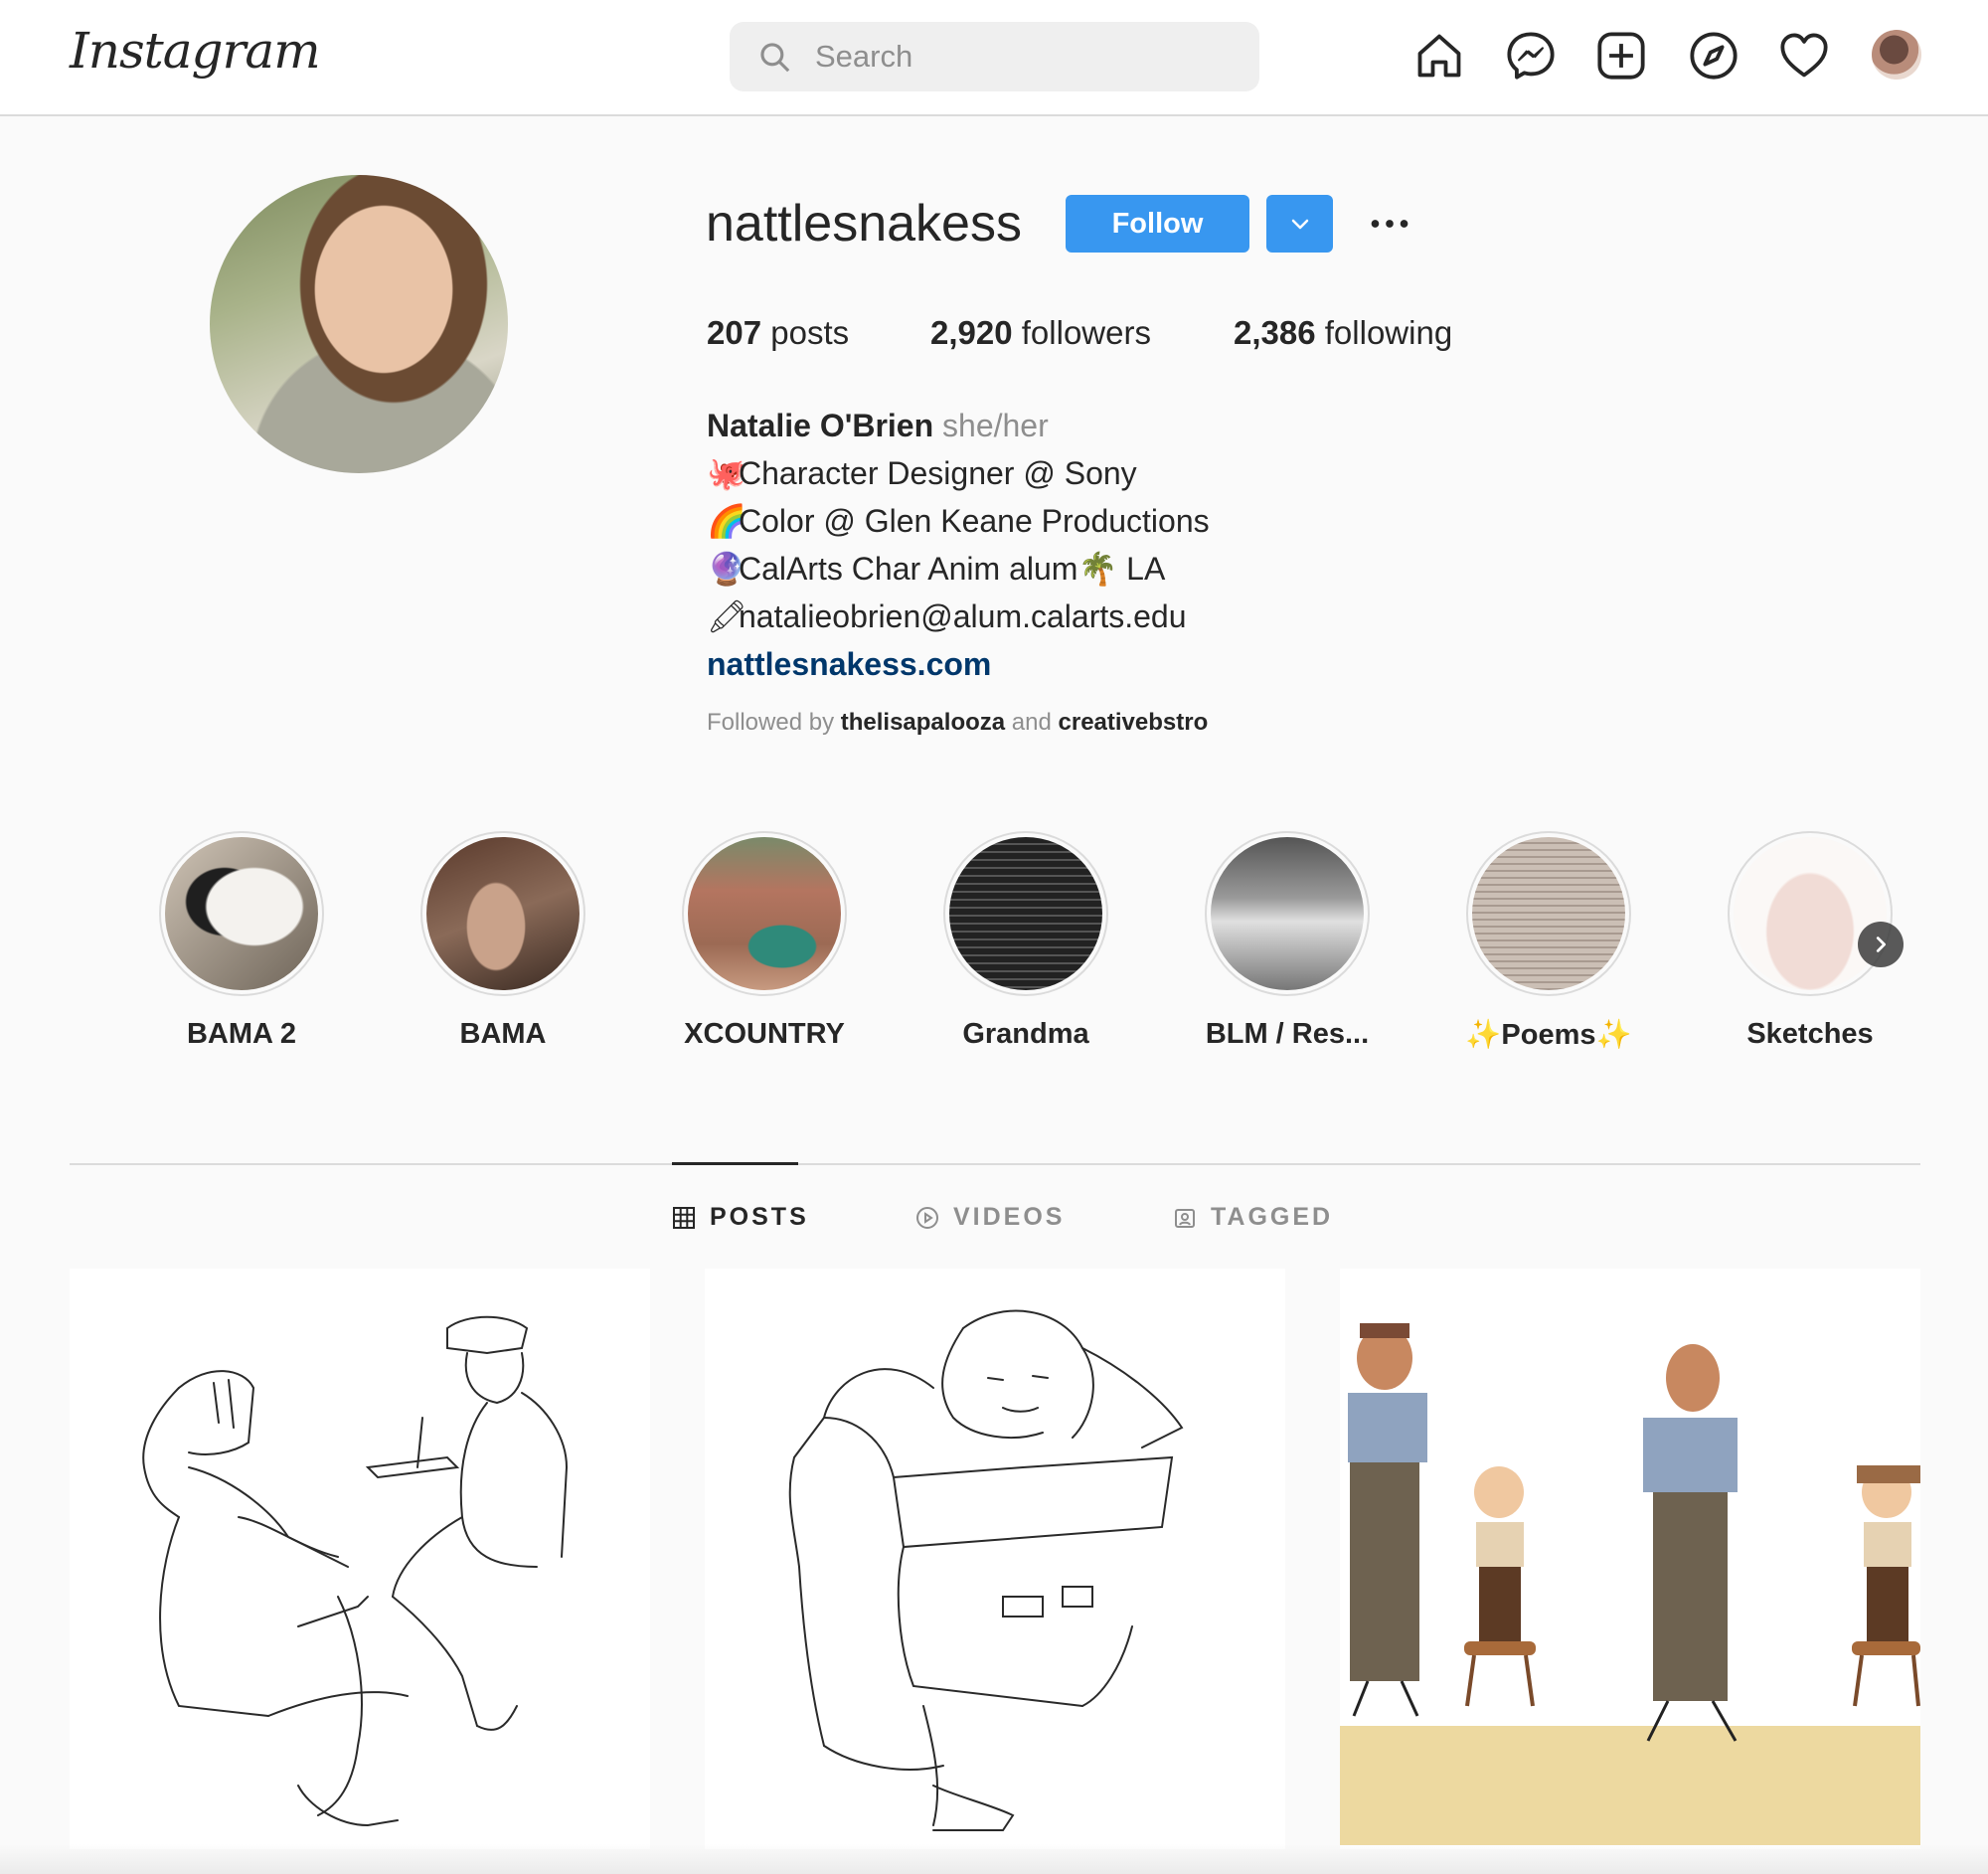  What do you see at coordinates (927, 1217) in the screenshot?
I see `play-circle-icon` at bounding box center [927, 1217].